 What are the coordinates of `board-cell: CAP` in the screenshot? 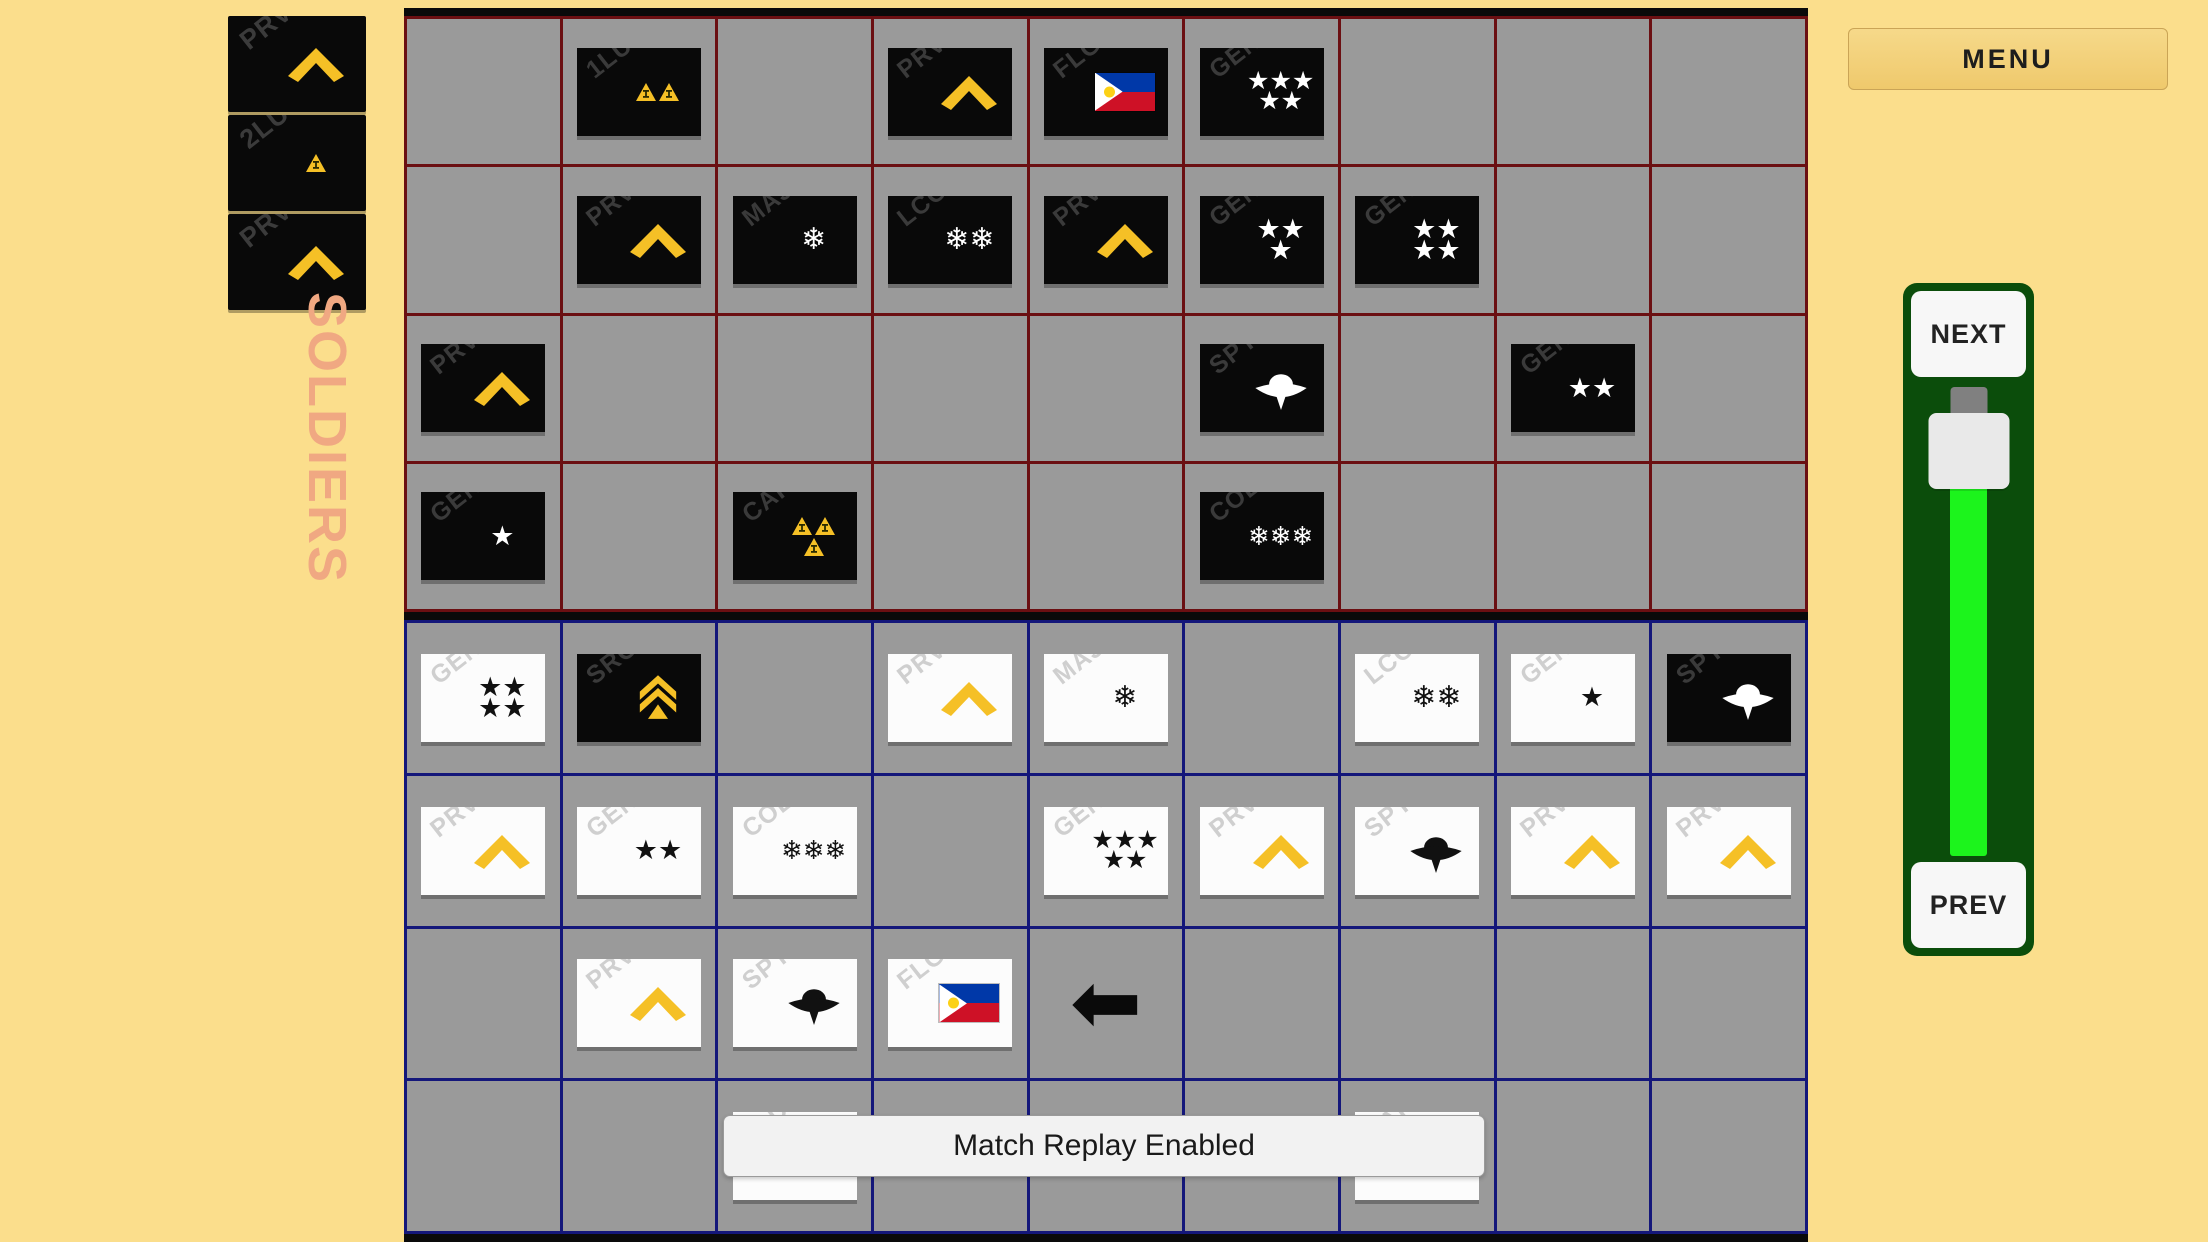 It's located at (794, 536).